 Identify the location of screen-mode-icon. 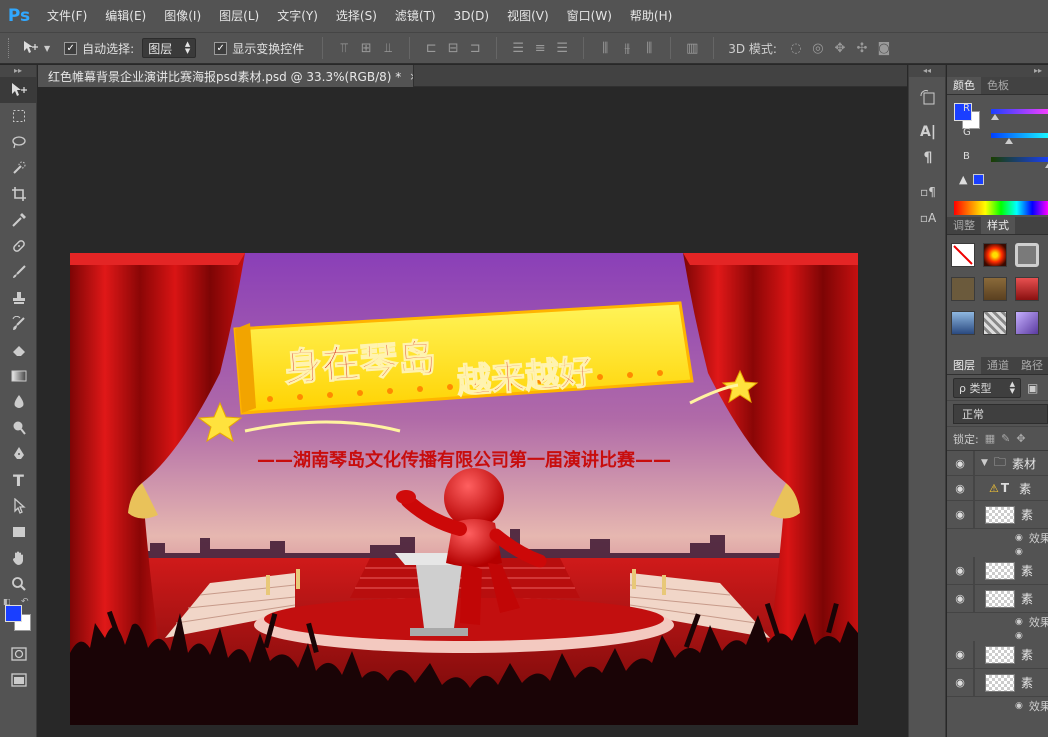
(18, 680).